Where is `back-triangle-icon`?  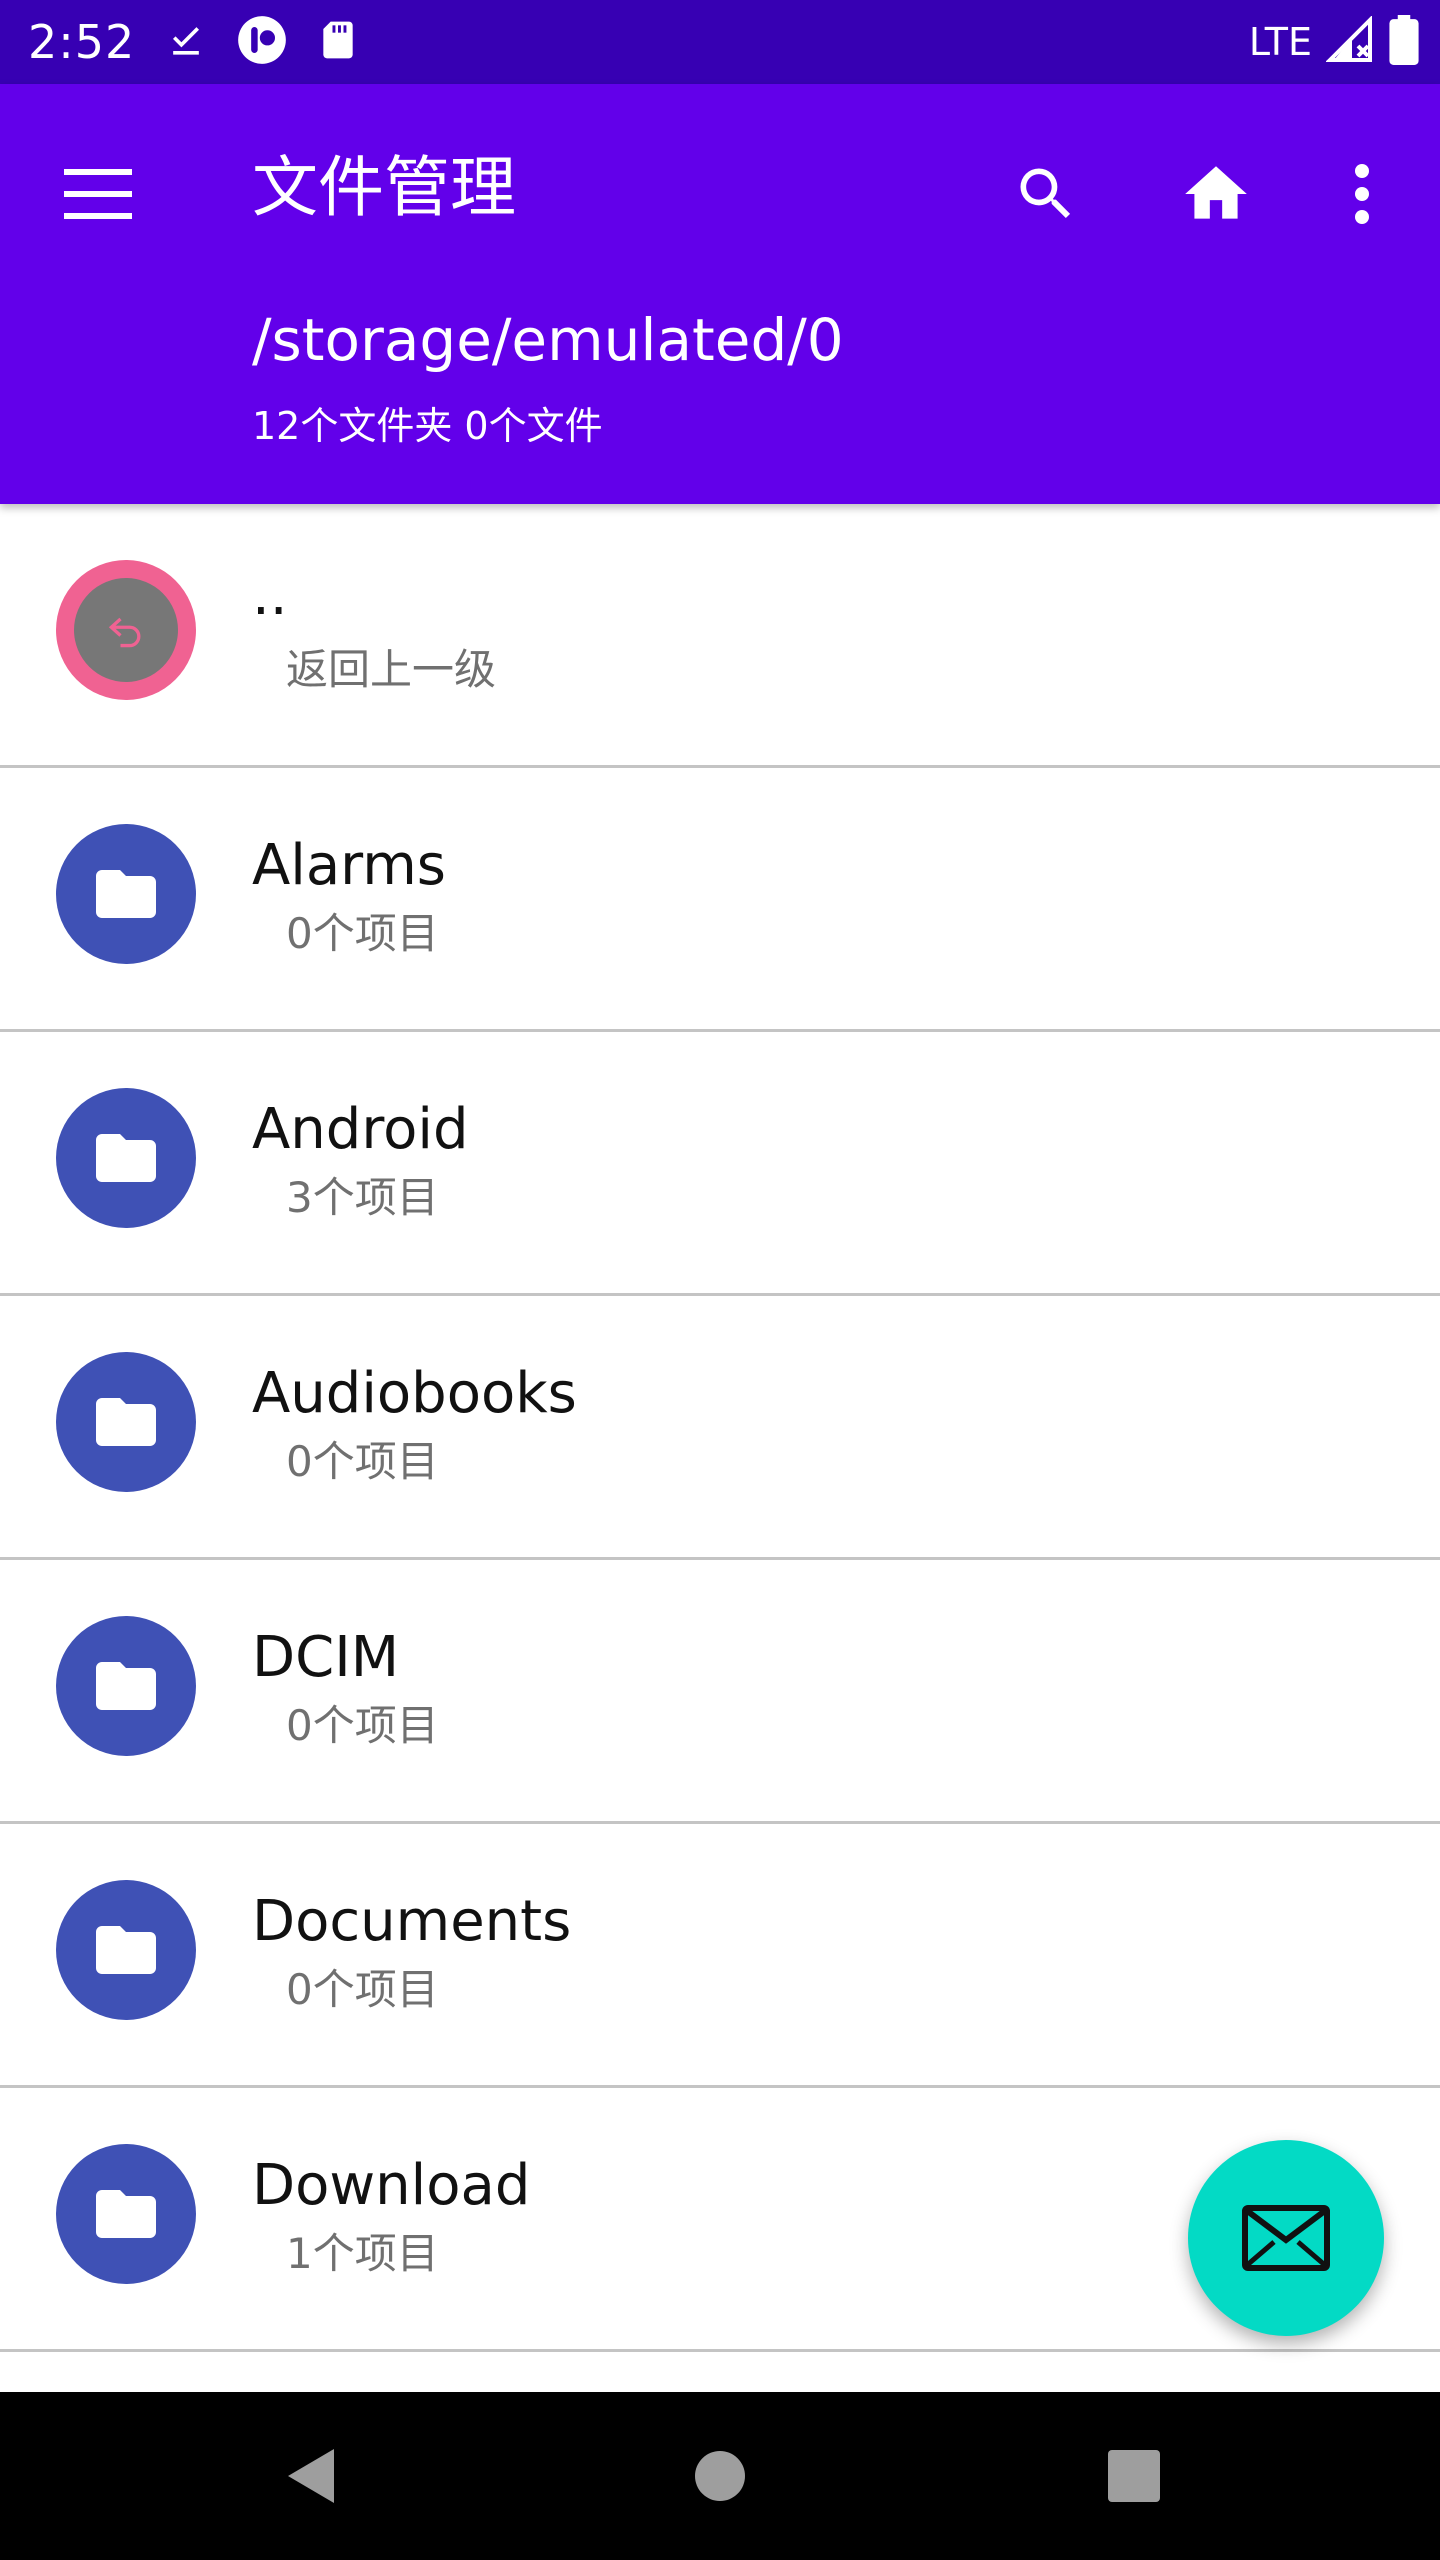
back-triangle-icon is located at coordinates (311, 2476).